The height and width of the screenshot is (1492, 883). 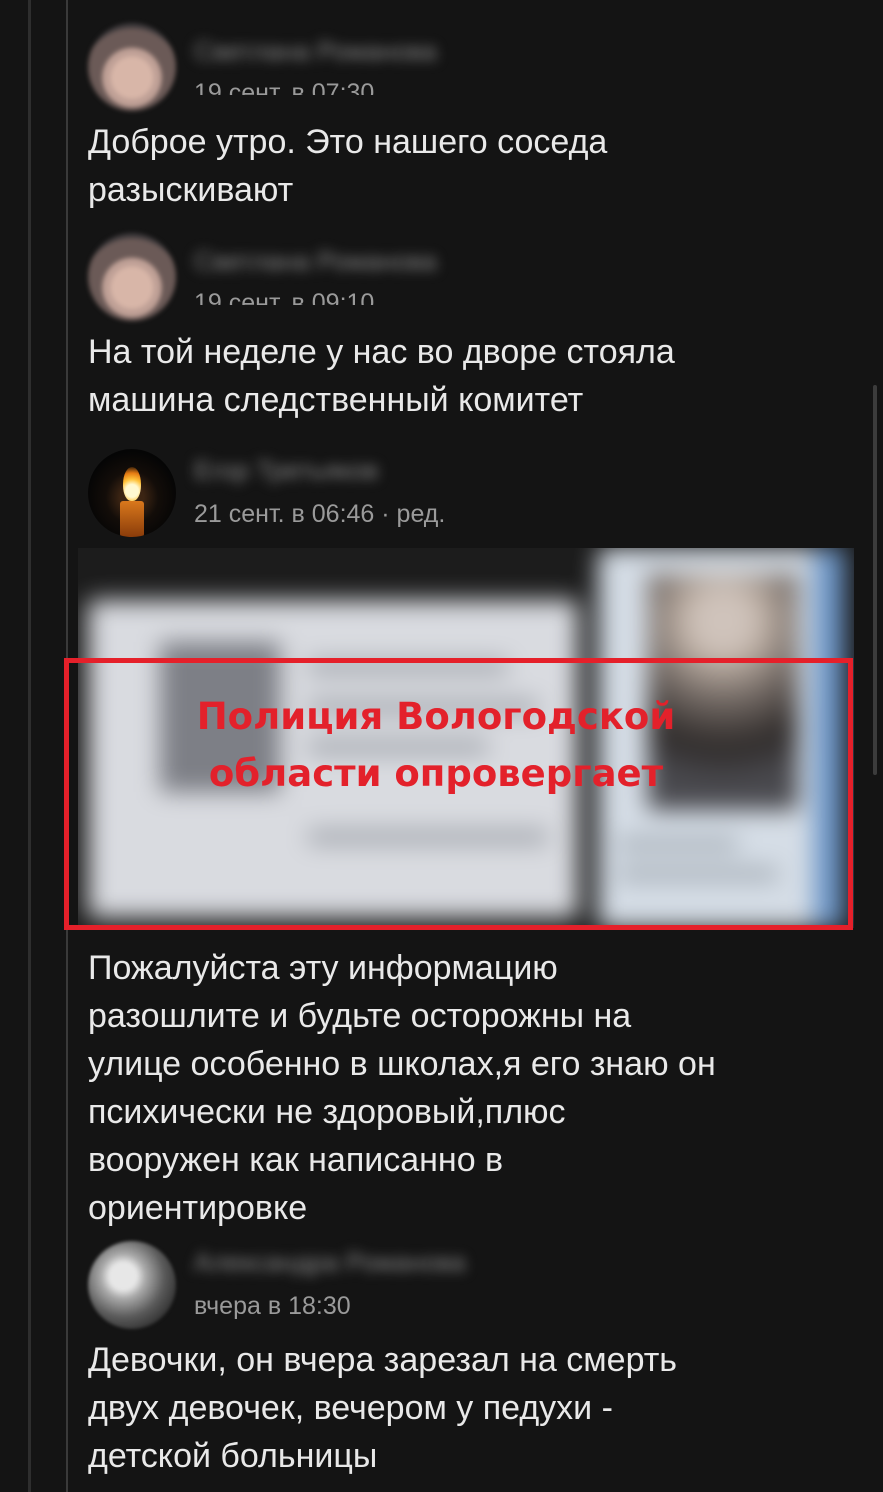 What do you see at coordinates (132, 484) in the screenshot?
I see `candle-flame-icon` at bounding box center [132, 484].